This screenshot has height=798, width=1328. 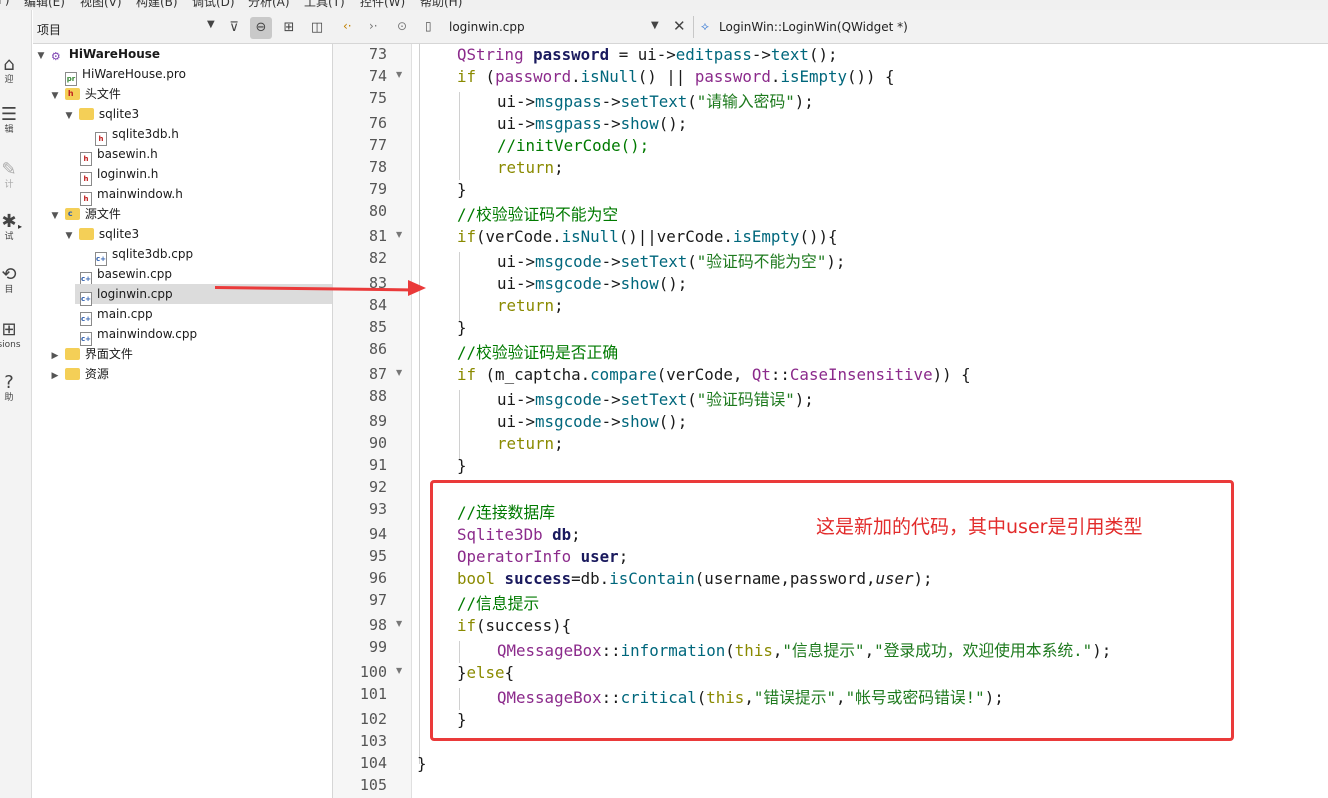 I want to click on close-icon: ✕, so click(x=679, y=26).